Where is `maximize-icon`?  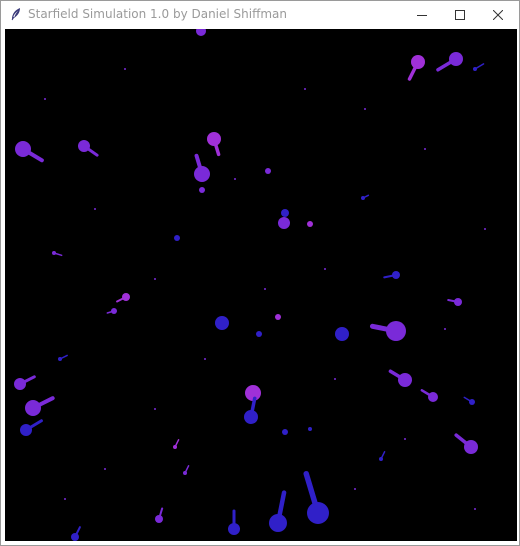
maximize-icon is located at coordinates (460, 14).